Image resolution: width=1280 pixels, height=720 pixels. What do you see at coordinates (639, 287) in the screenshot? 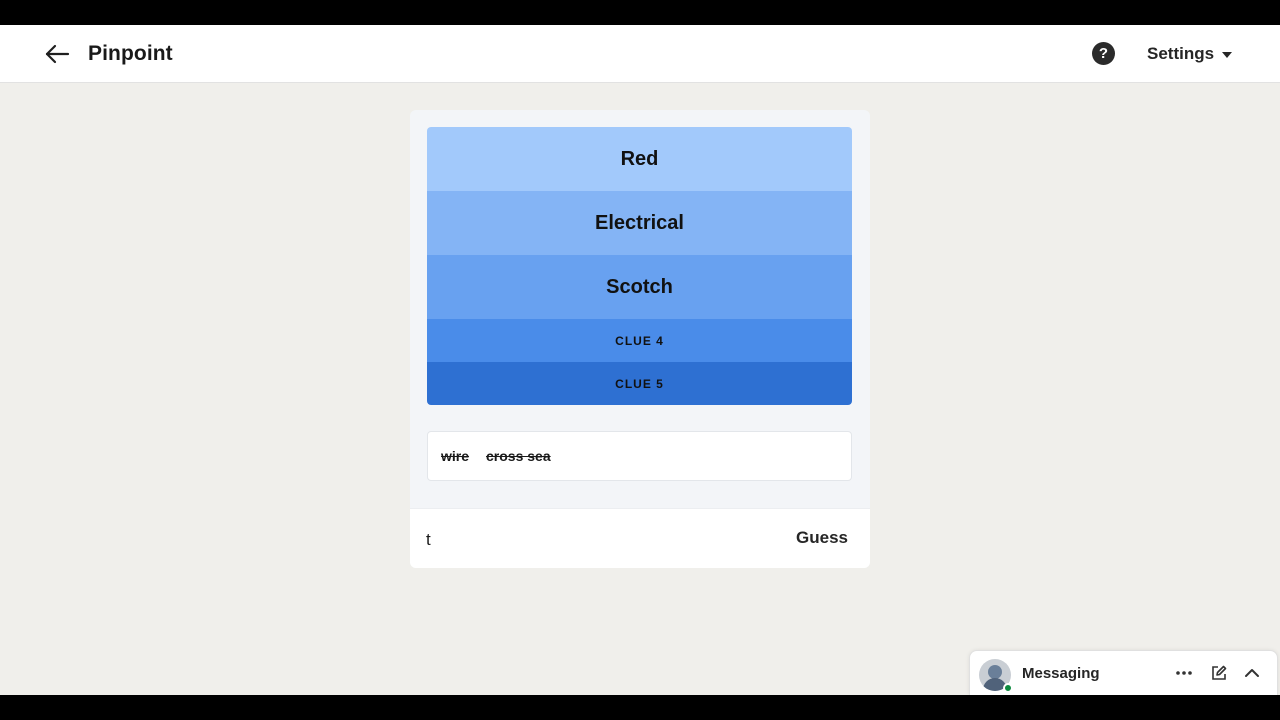
I see `clue-3: Scotch` at bounding box center [639, 287].